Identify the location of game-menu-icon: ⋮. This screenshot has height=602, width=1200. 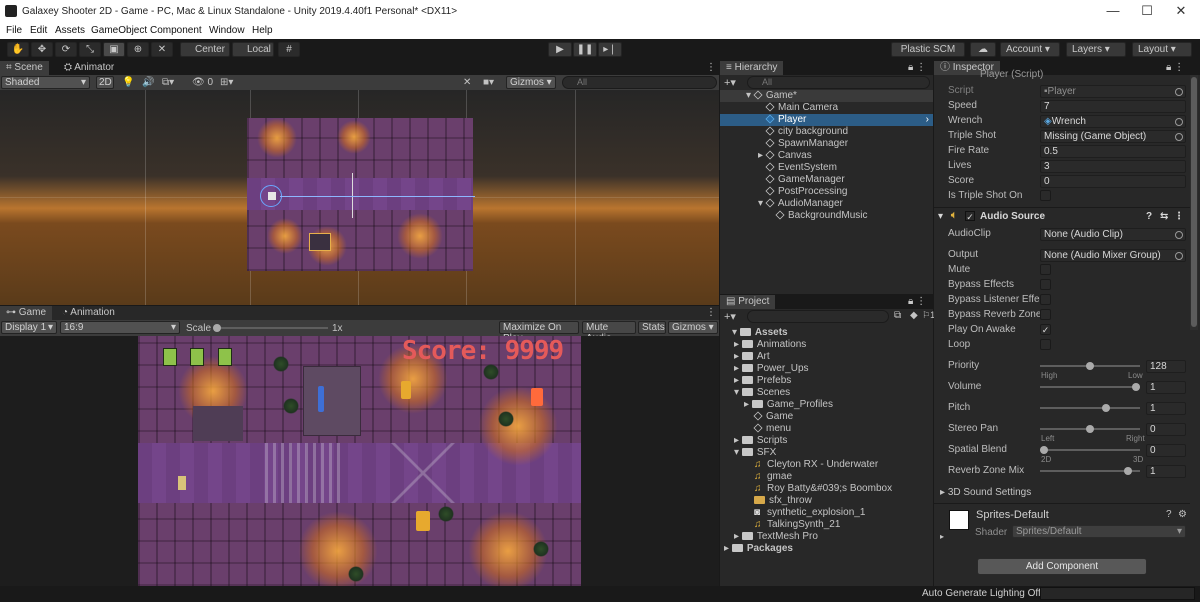
(711, 313).